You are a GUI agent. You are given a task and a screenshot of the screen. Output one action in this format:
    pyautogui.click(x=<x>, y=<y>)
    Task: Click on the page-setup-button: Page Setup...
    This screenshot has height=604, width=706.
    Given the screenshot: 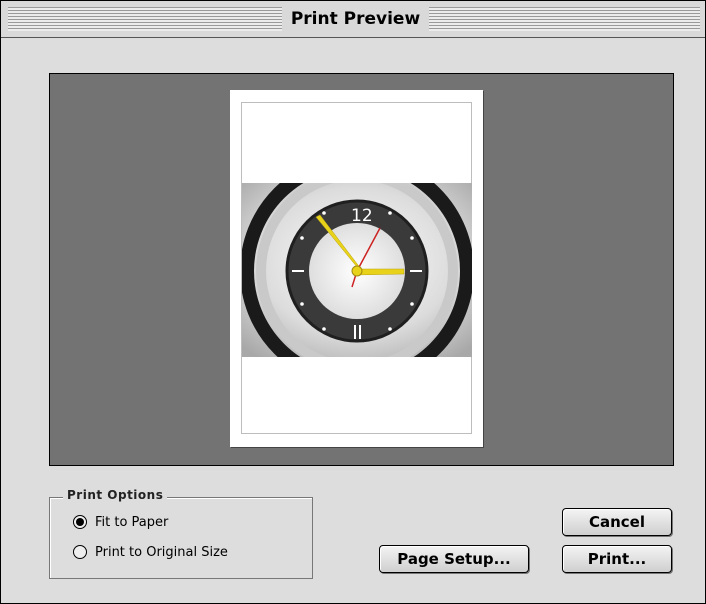 What is the action you would take?
    pyautogui.click(x=454, y=559)
    